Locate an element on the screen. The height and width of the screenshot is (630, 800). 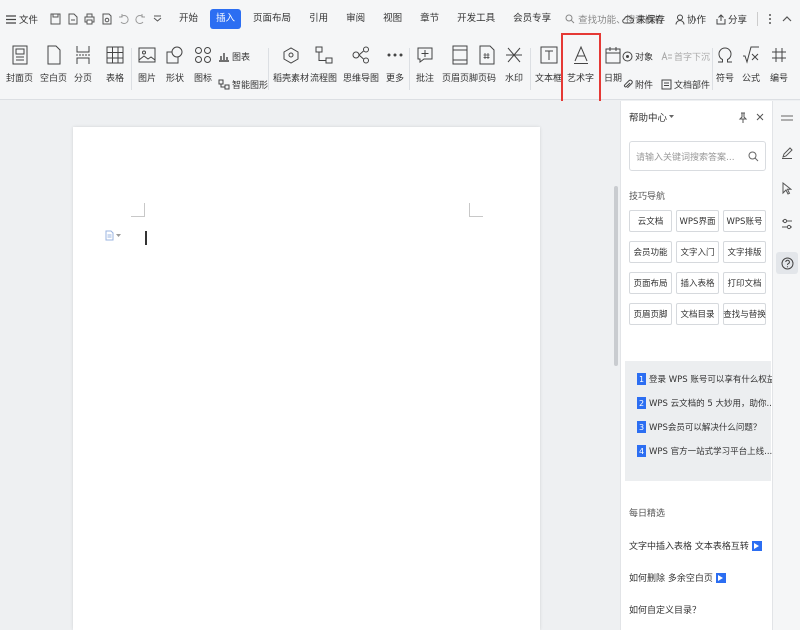
faq-number: 1 is located at coordinates (641, 379).